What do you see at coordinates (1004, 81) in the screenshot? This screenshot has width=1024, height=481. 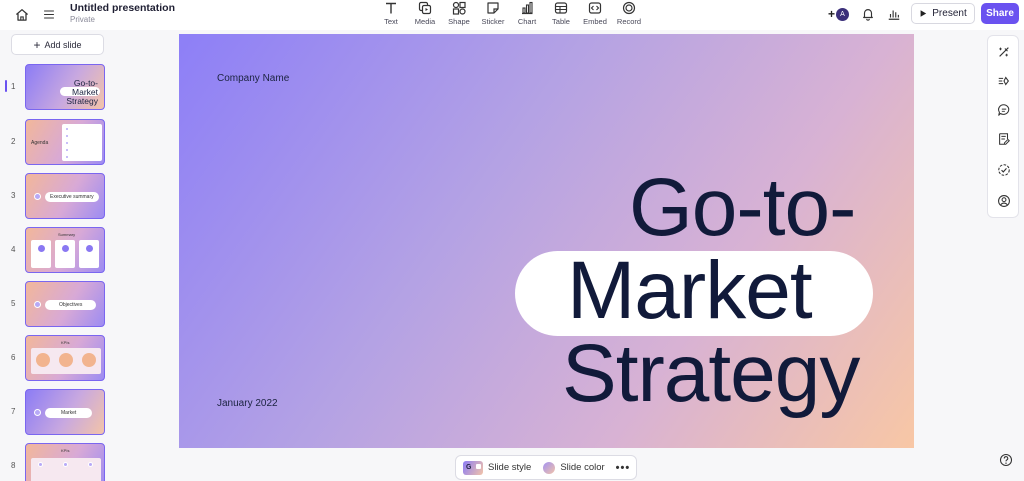 I see `animation-icon` at bounding box center [1004, 81].